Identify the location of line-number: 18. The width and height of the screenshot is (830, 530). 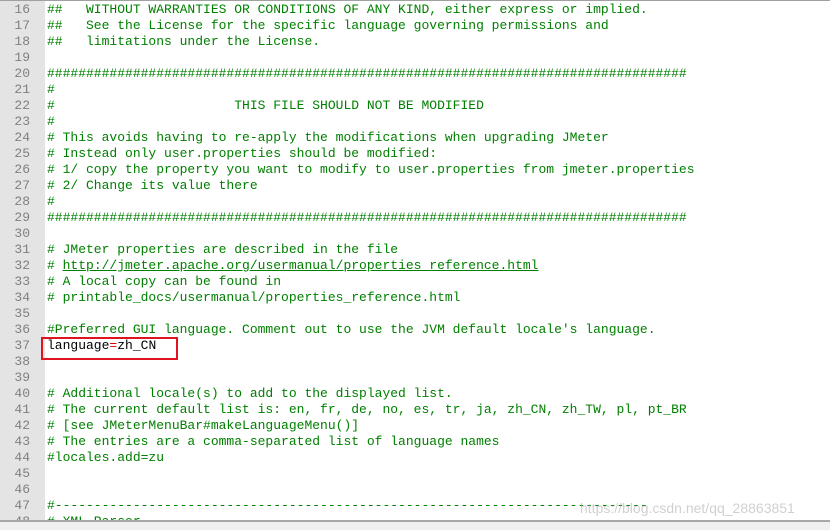
(22, 41).